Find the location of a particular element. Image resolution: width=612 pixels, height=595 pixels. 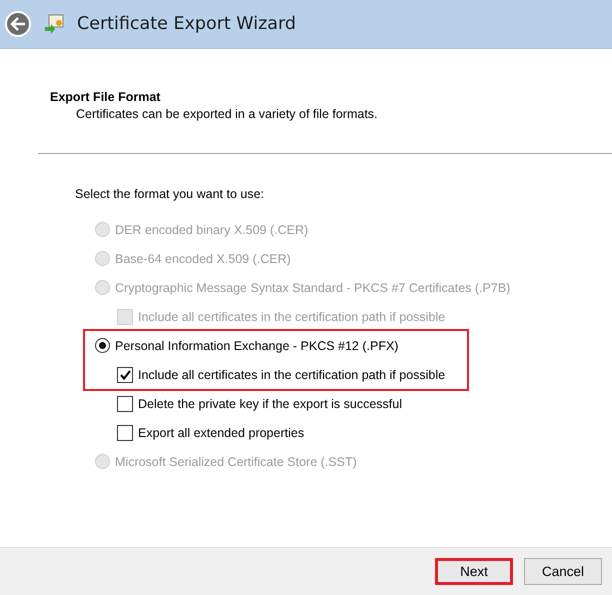

option-label: DER encoded binary X.509 (.CER) is located at coordinates (211, 229).